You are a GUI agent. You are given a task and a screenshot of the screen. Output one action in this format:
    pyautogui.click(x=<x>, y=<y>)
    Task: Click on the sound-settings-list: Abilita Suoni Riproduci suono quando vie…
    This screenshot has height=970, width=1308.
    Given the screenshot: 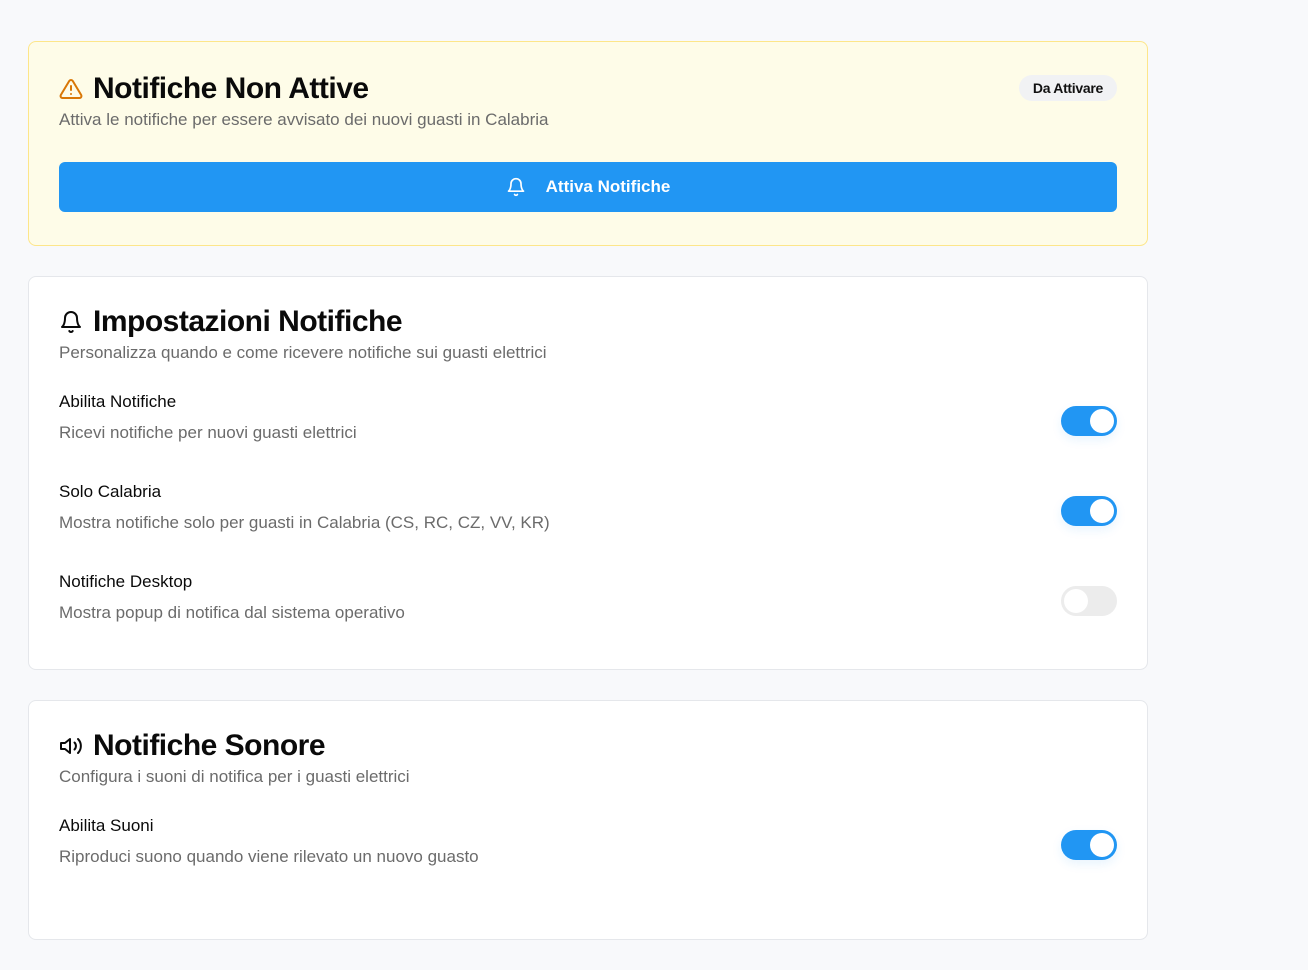 What is the action you would take?
    pyautogui.click(x=588, y=859)
    